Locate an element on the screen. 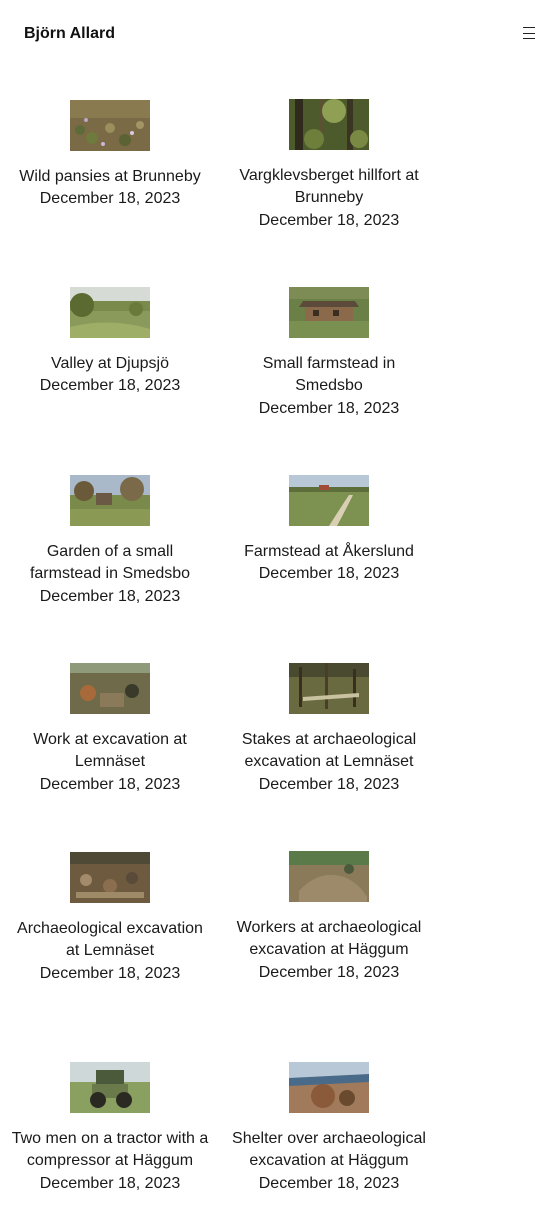 The image size is (560, 1214). photo-wild-pansies is located at coordinates (110, 125).